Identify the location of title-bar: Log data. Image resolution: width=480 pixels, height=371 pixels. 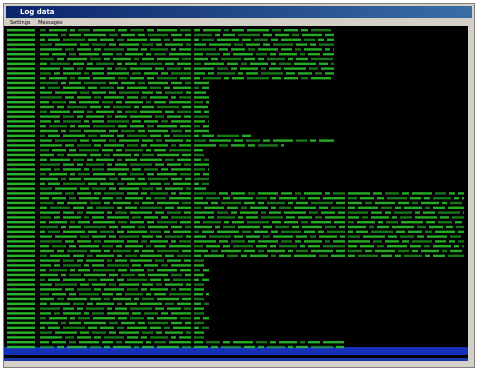
(239, 12).